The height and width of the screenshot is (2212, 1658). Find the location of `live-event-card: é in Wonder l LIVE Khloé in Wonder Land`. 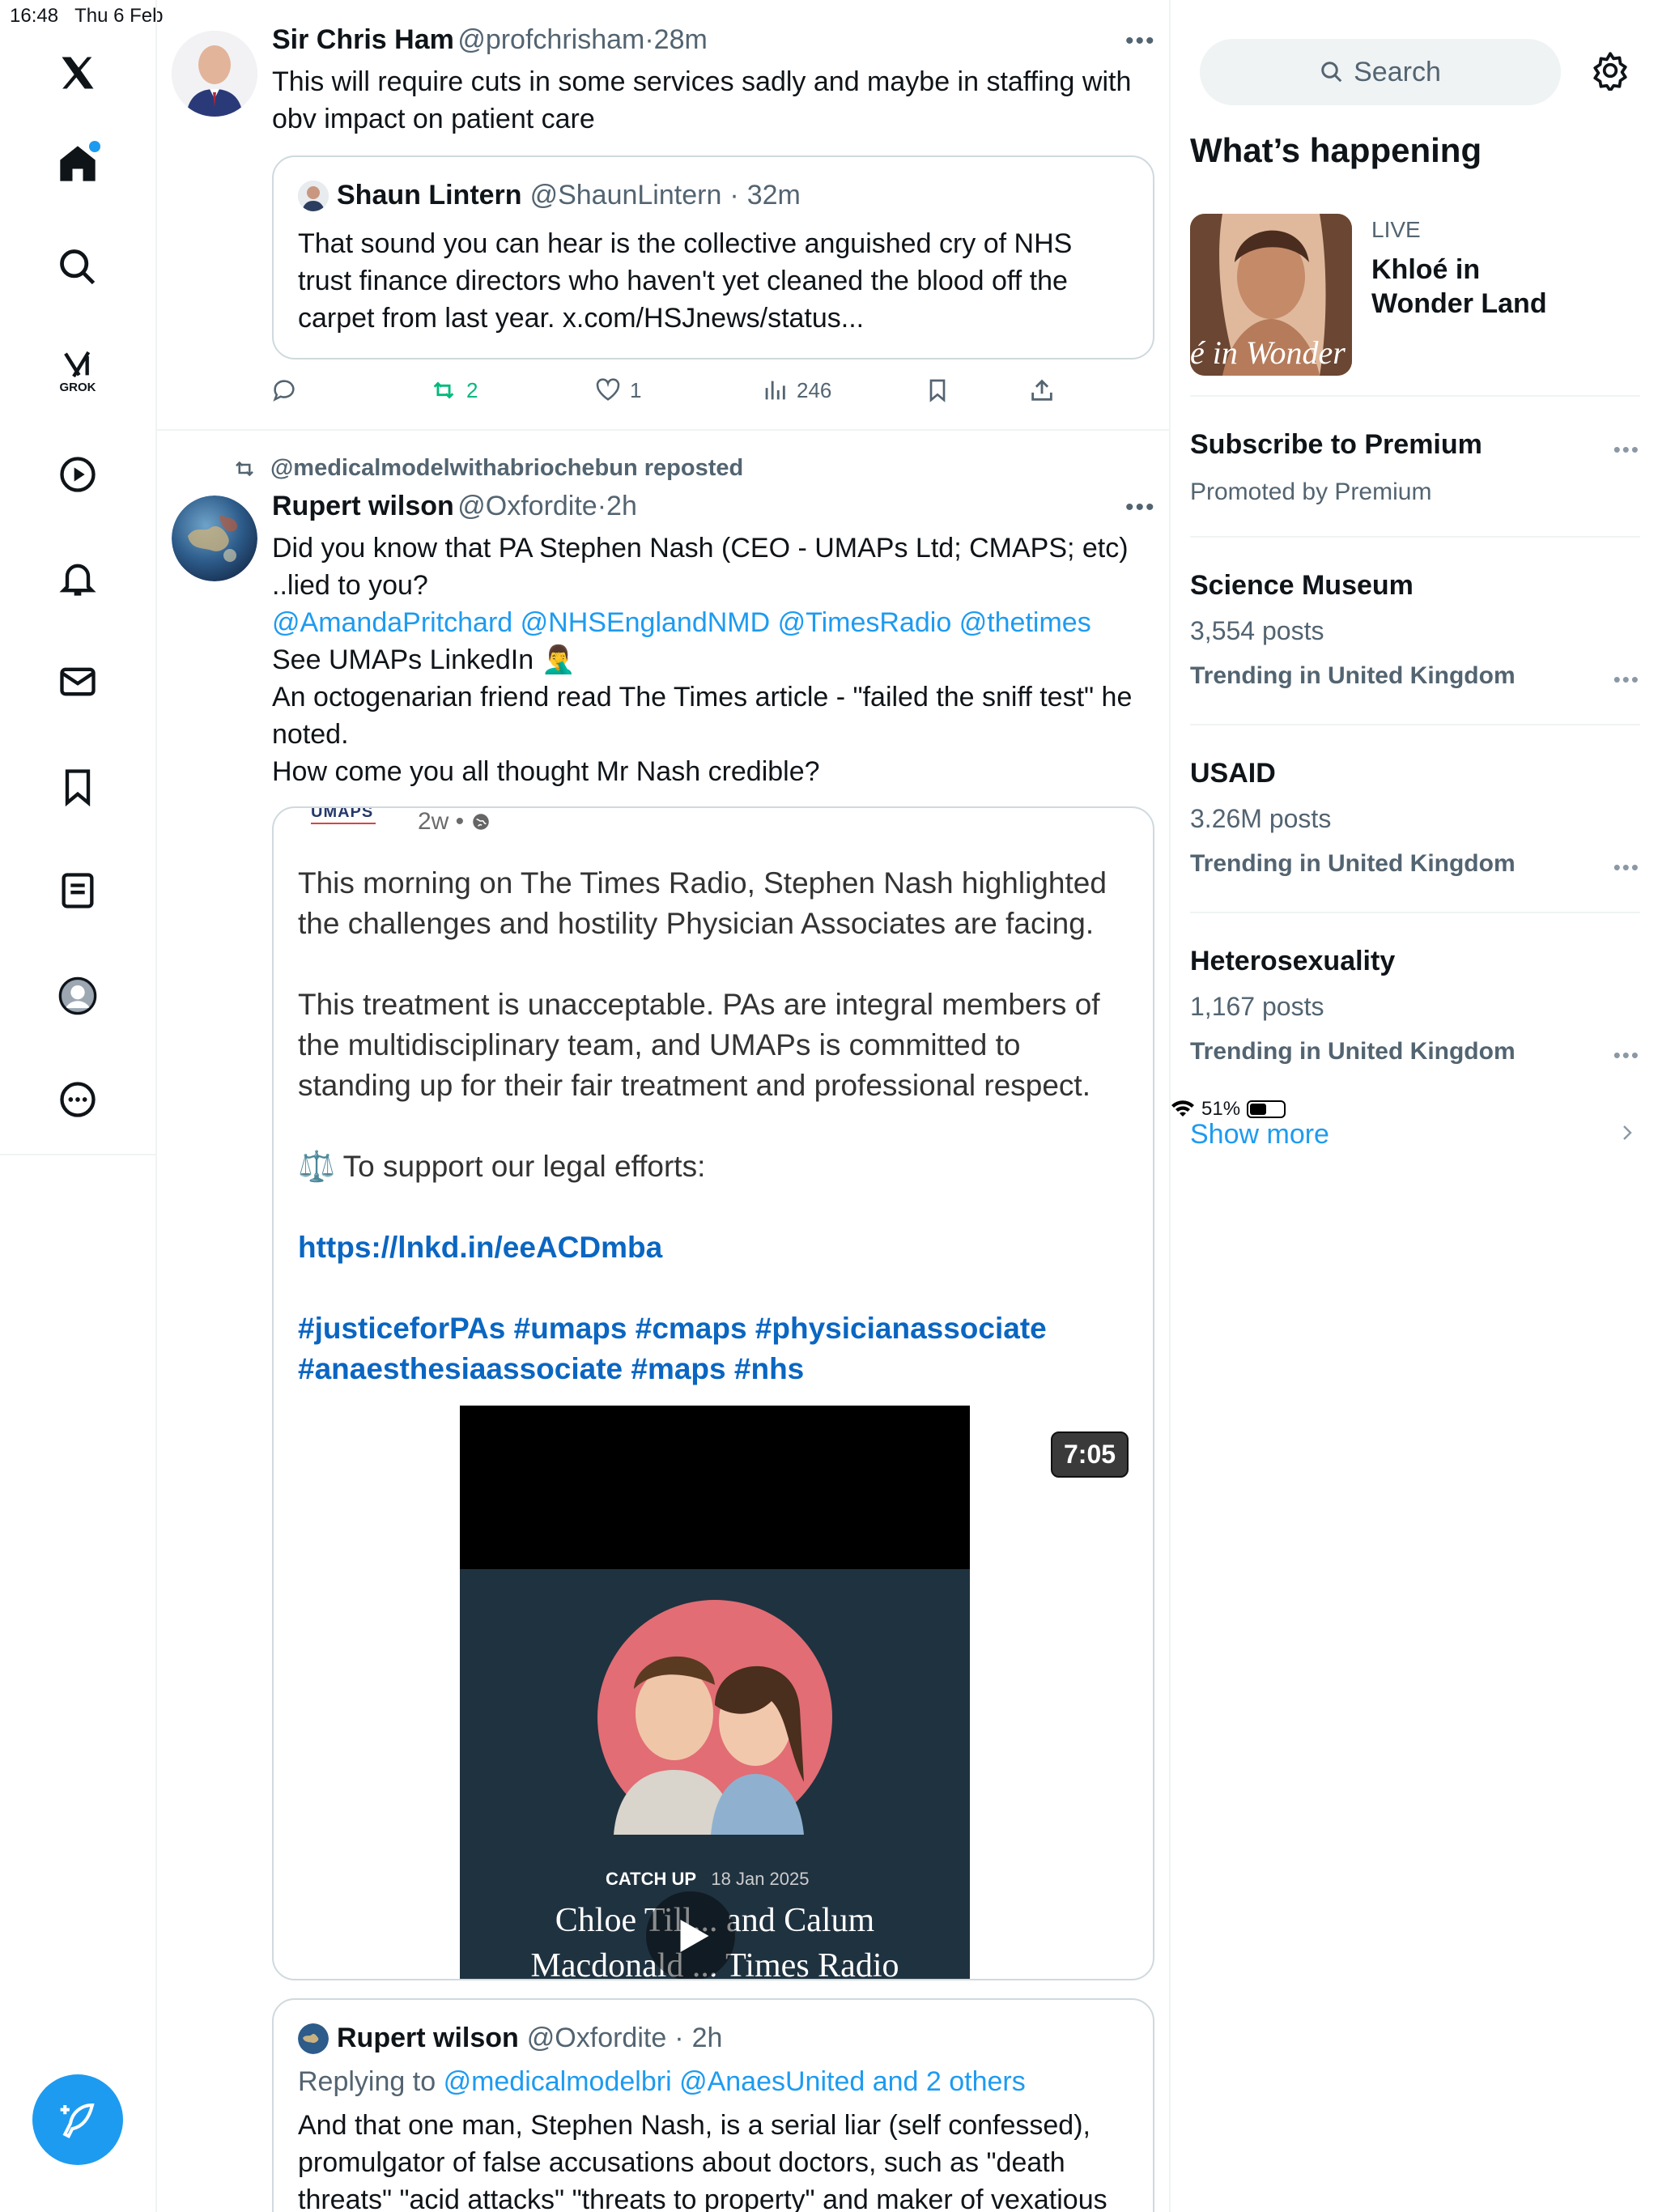

live-event-card: é in Wonder l LIVE Khloé in Wonder Land is located at coordinates (1415, 295).